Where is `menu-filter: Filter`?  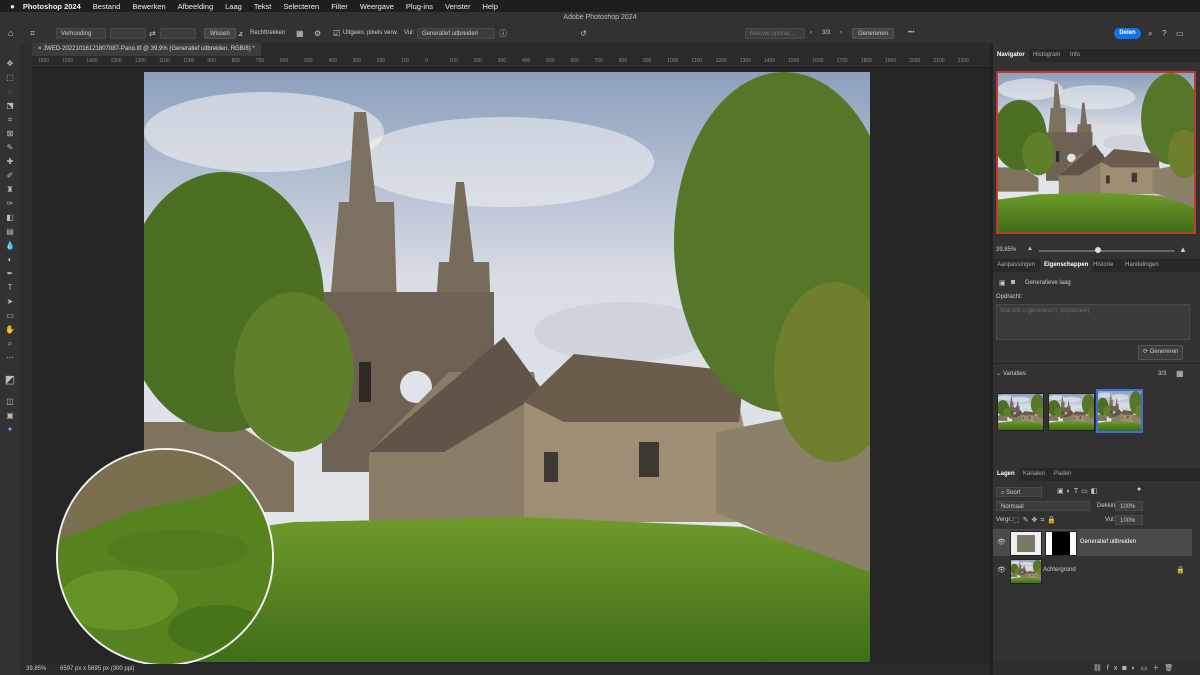
menu-filter: Filter is located at coordinates (339, 6).